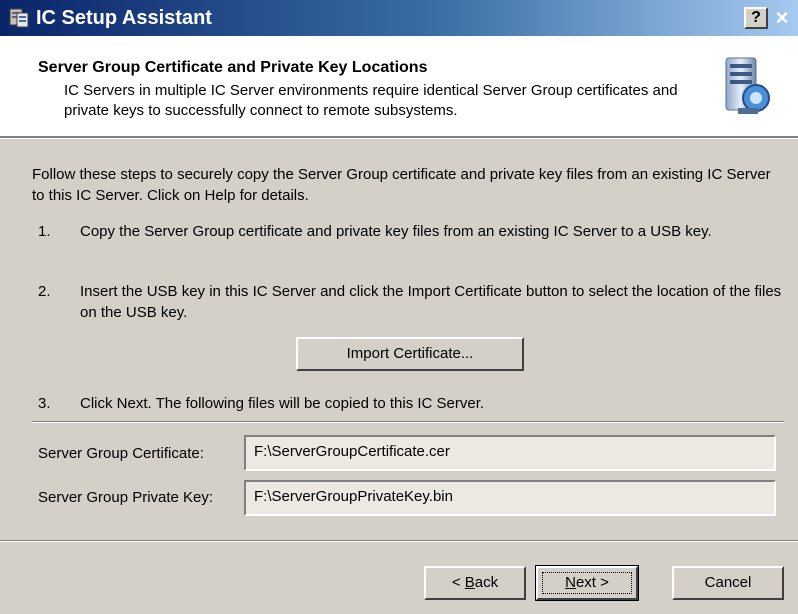  I want to click on cancel-button: Cancel, so click(728, 583).